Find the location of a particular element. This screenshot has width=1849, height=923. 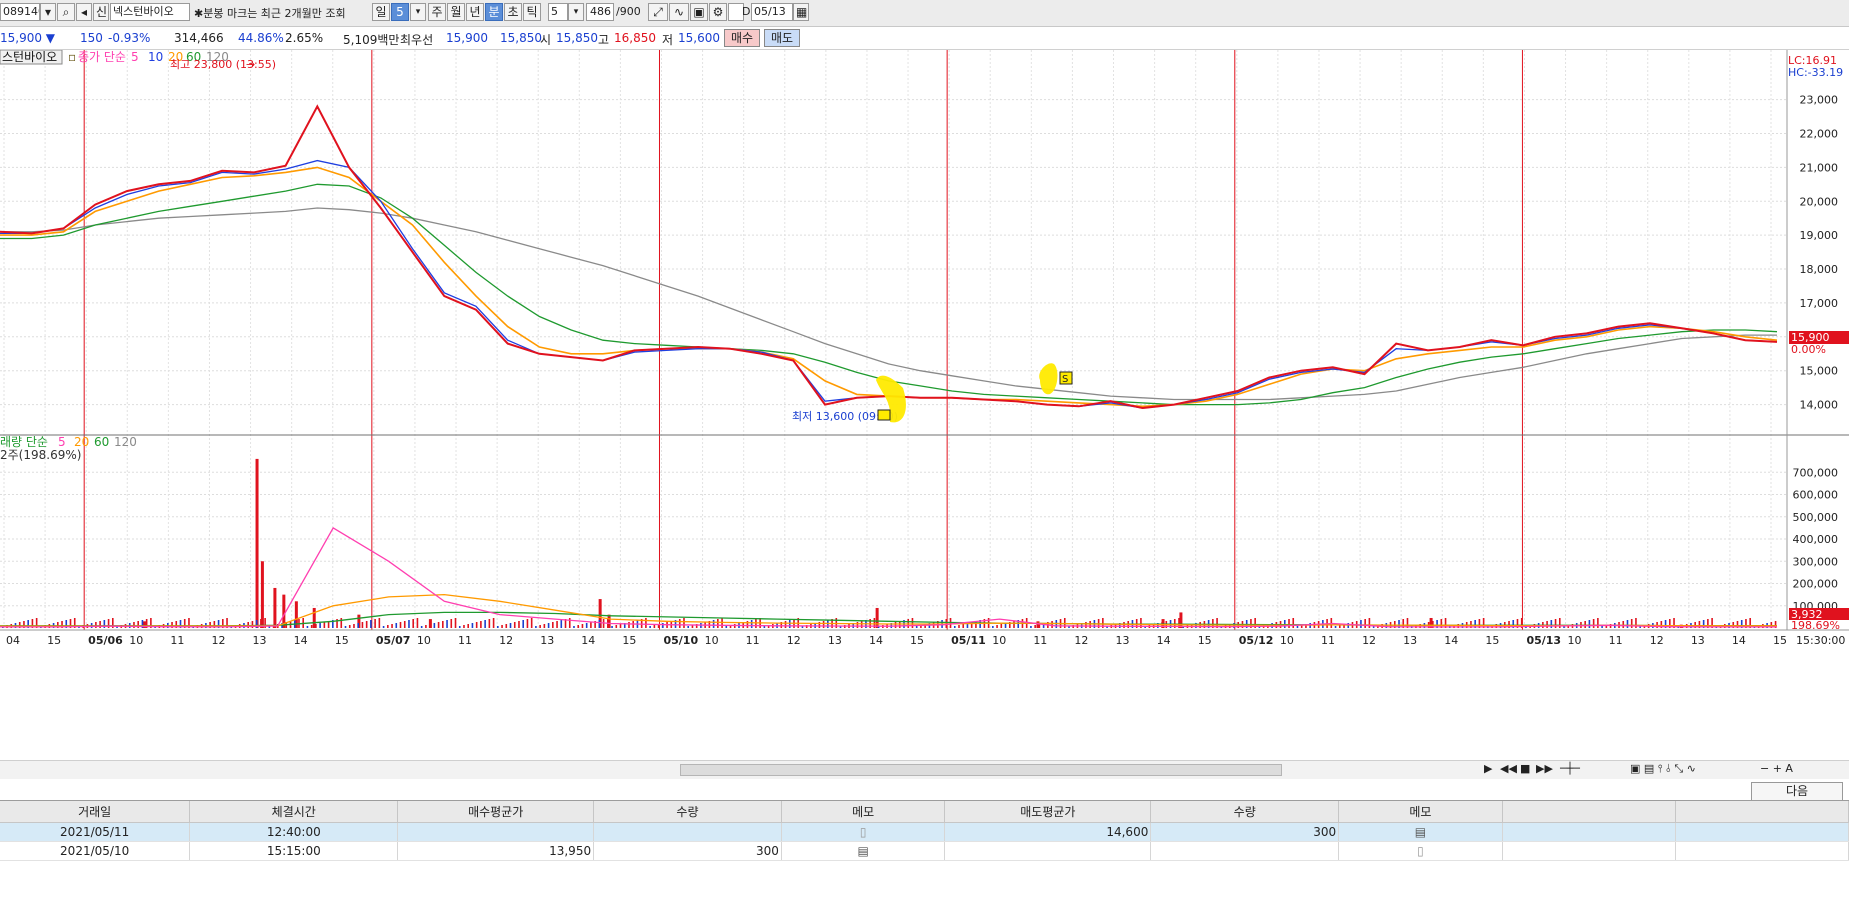

col-header-buy-qty: 수량 is located at coordinates (687, 812).